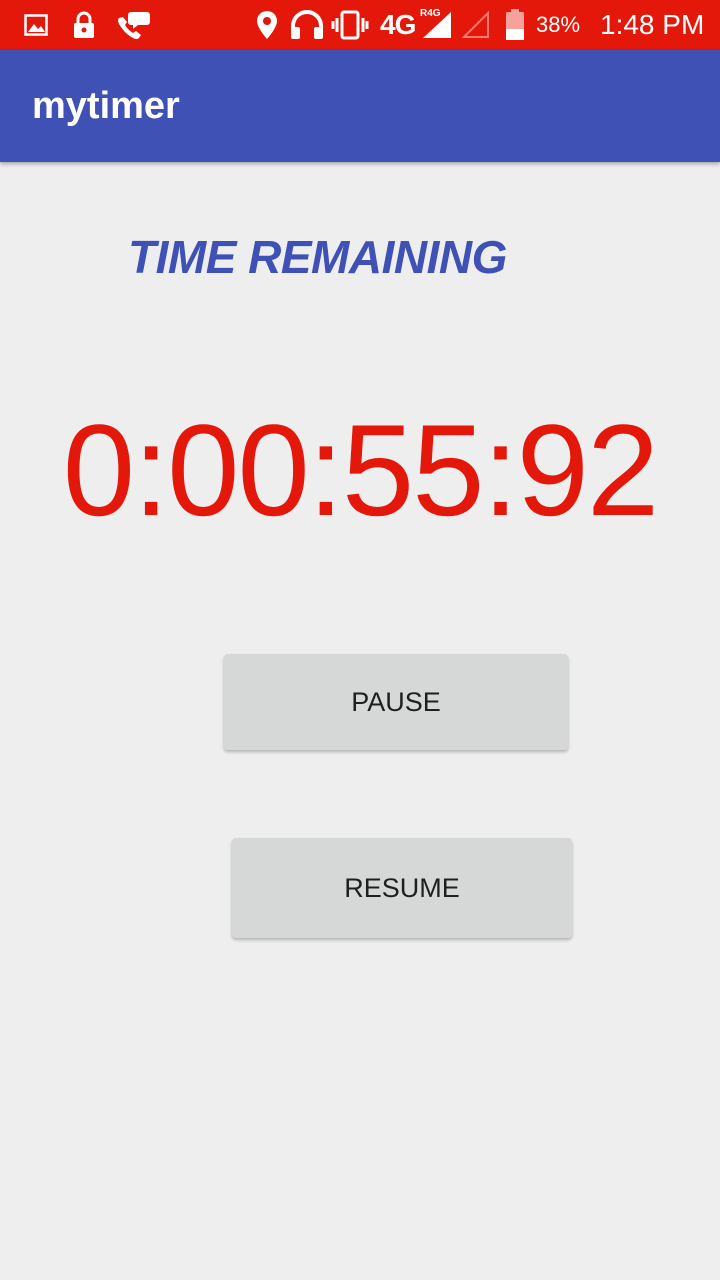  Describe the element at coordinates (652, 24) in the screenshot. I see `clock: 1:48 PM` at that location.